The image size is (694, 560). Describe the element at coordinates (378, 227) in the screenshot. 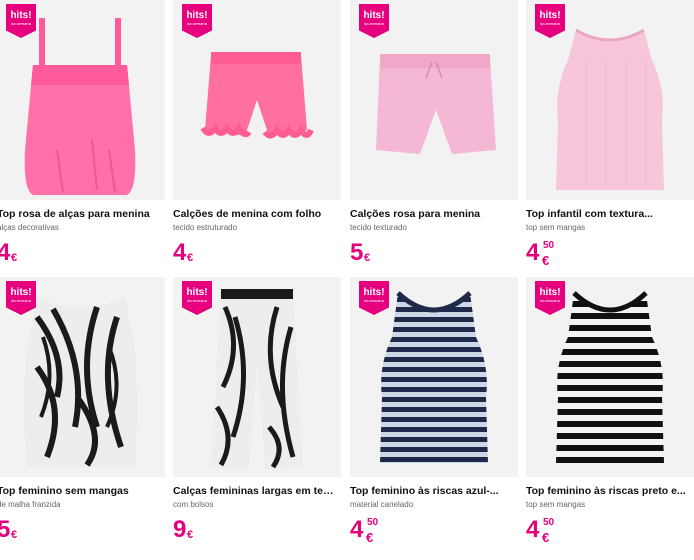

I see `product-subtitle: tecido texturado` at that location.